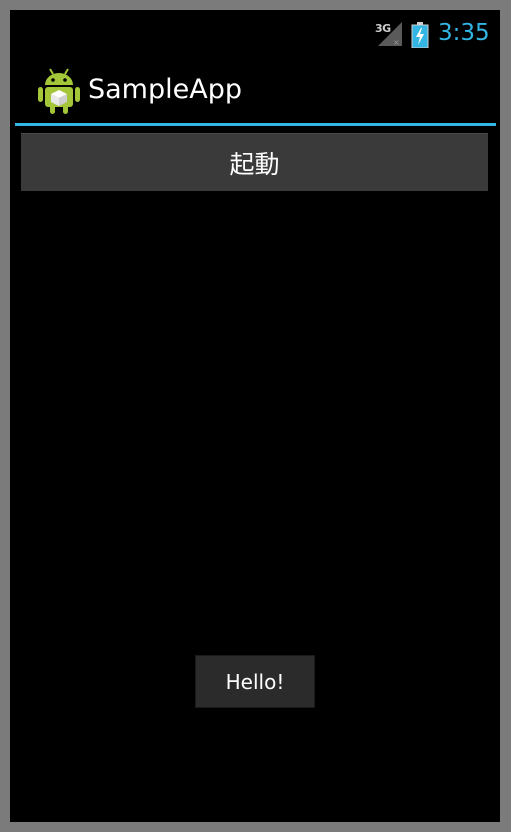 The height and width of the screenshot is (832, 511). I want to click on action-bar: SampleApp, so click(255, 88).